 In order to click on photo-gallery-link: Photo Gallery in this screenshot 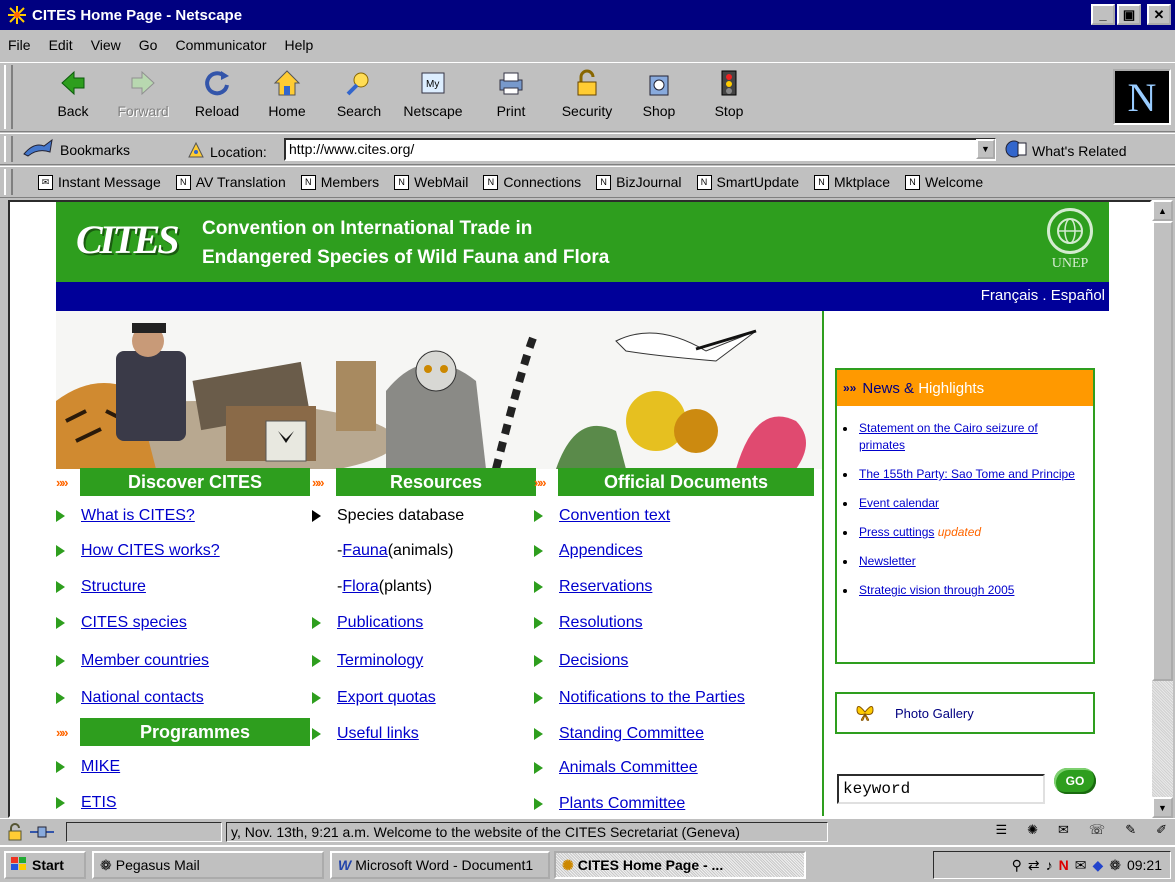, I will do `click(965, 713)`.